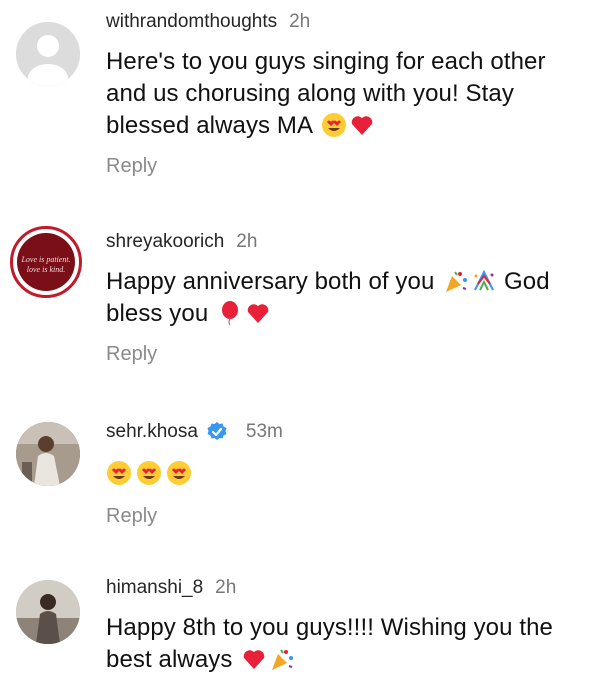 This screenshot has height=683, width=613. Describe the element at coordinates (354, 432) in the screenshot. I see `comment-meta: sehr.khosa 53m` at that location.